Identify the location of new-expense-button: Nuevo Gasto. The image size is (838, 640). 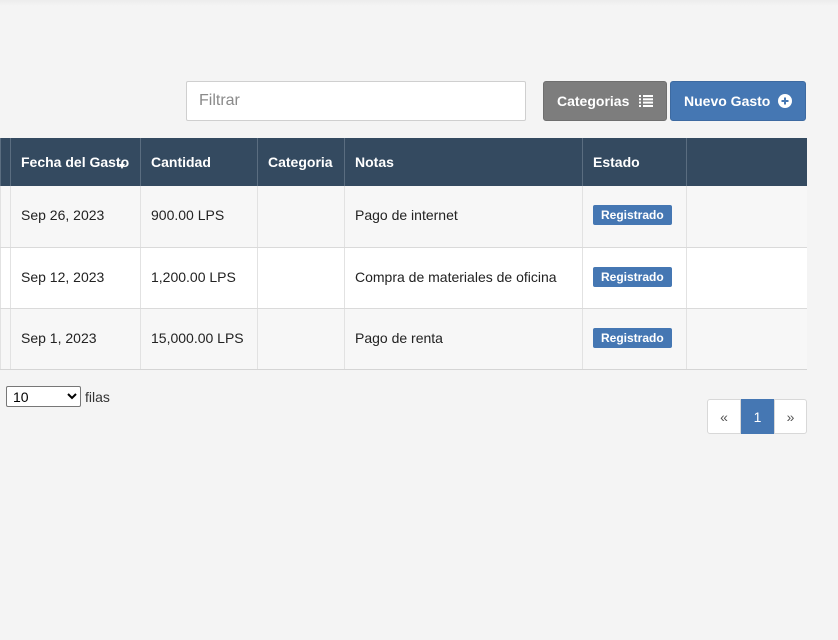
(738, 101).